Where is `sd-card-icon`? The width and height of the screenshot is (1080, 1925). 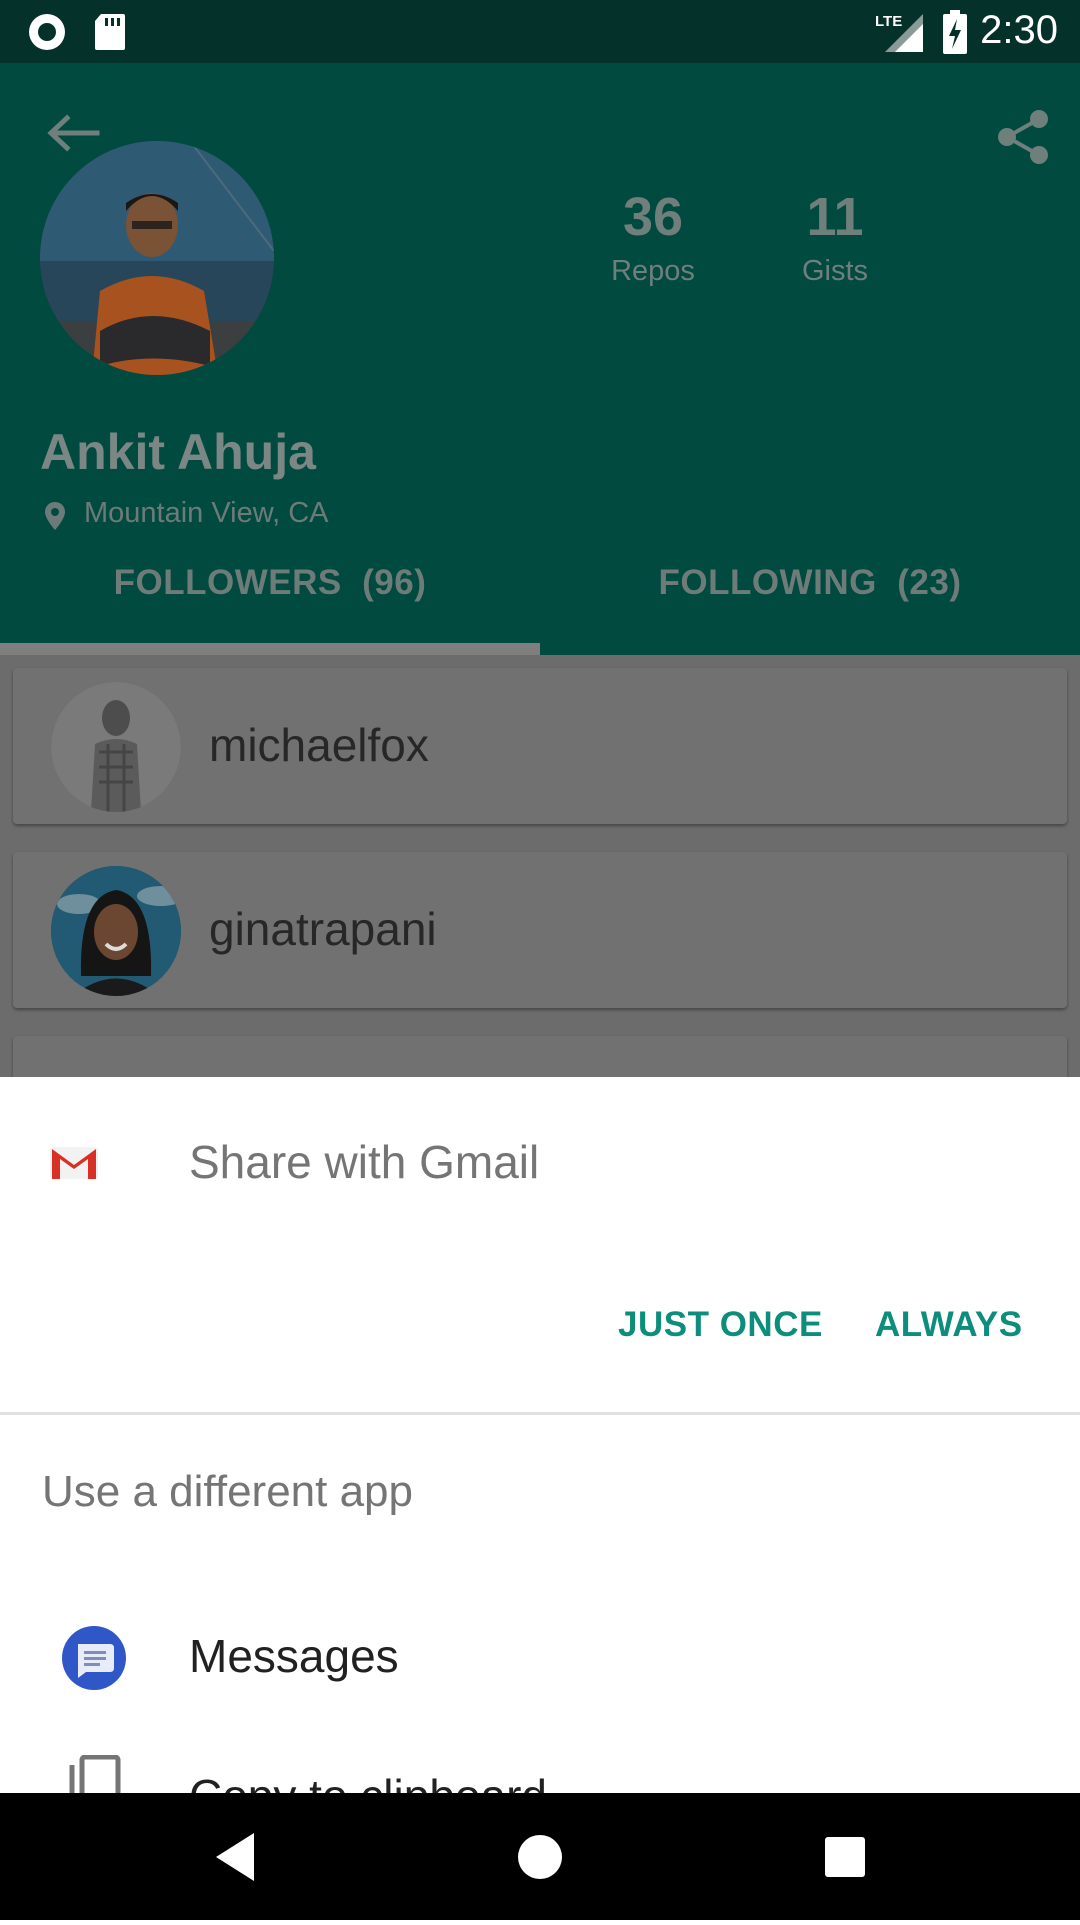 sd-card-icon is located at coordinates (110, 34).